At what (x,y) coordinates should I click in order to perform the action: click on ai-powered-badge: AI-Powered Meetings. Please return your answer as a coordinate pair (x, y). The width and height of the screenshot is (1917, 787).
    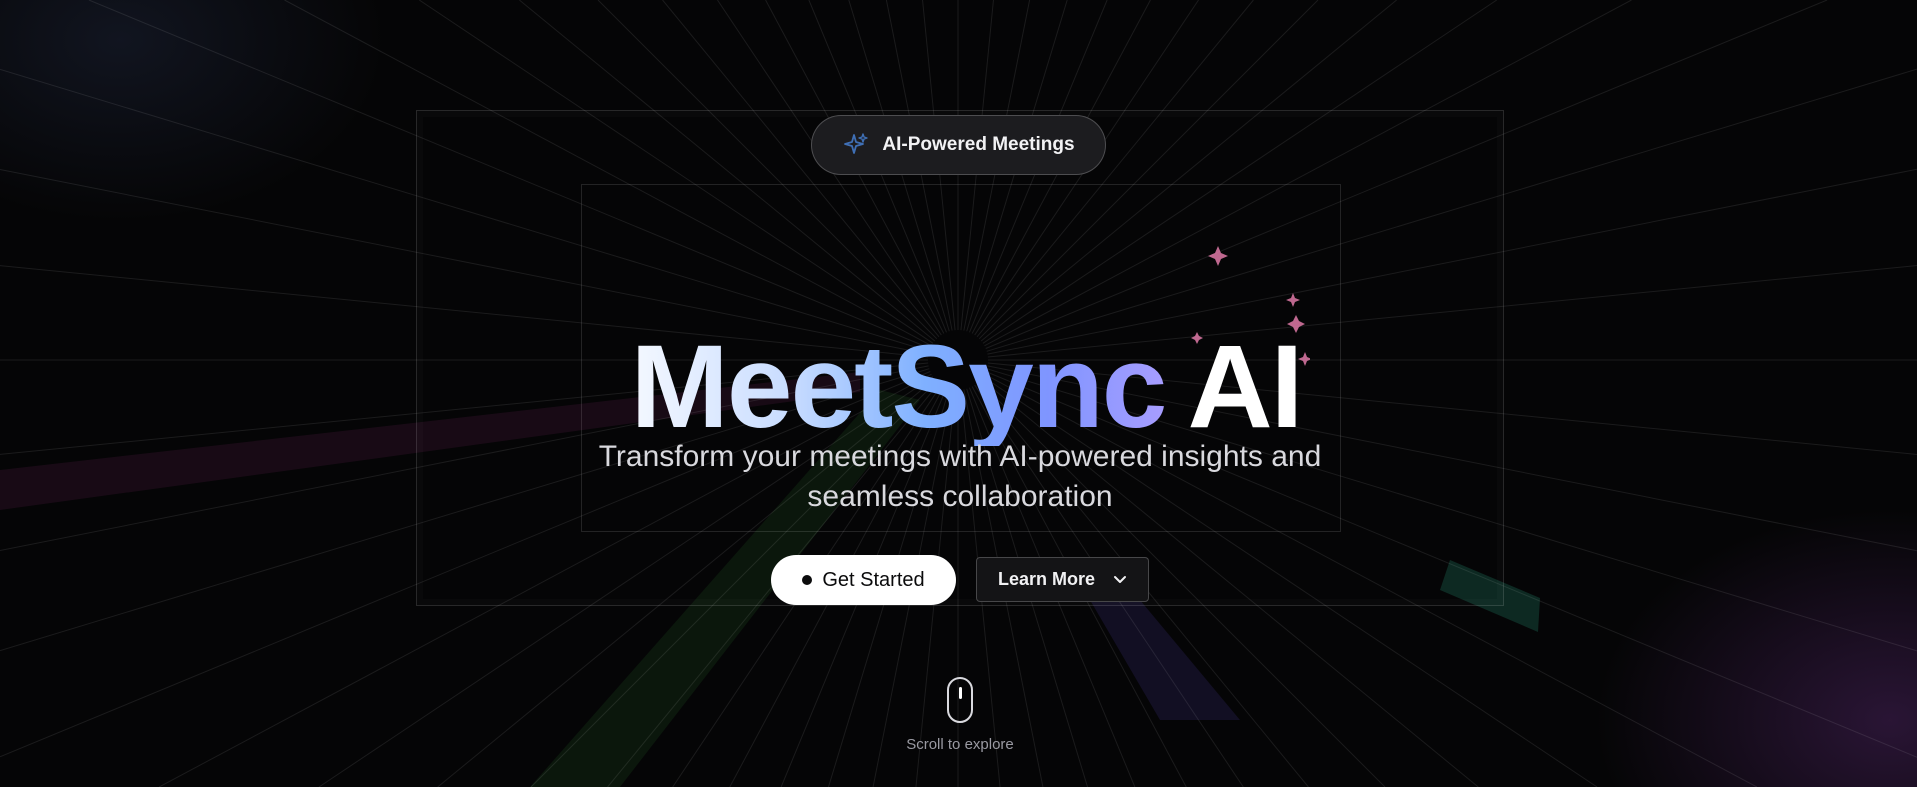
    Looking at the image, I should click on (958, 145).